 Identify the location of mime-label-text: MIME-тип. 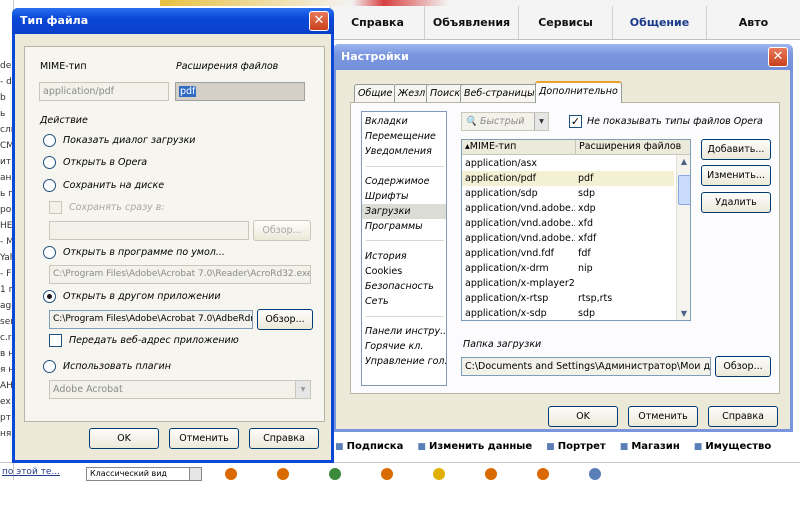
(63, 66).